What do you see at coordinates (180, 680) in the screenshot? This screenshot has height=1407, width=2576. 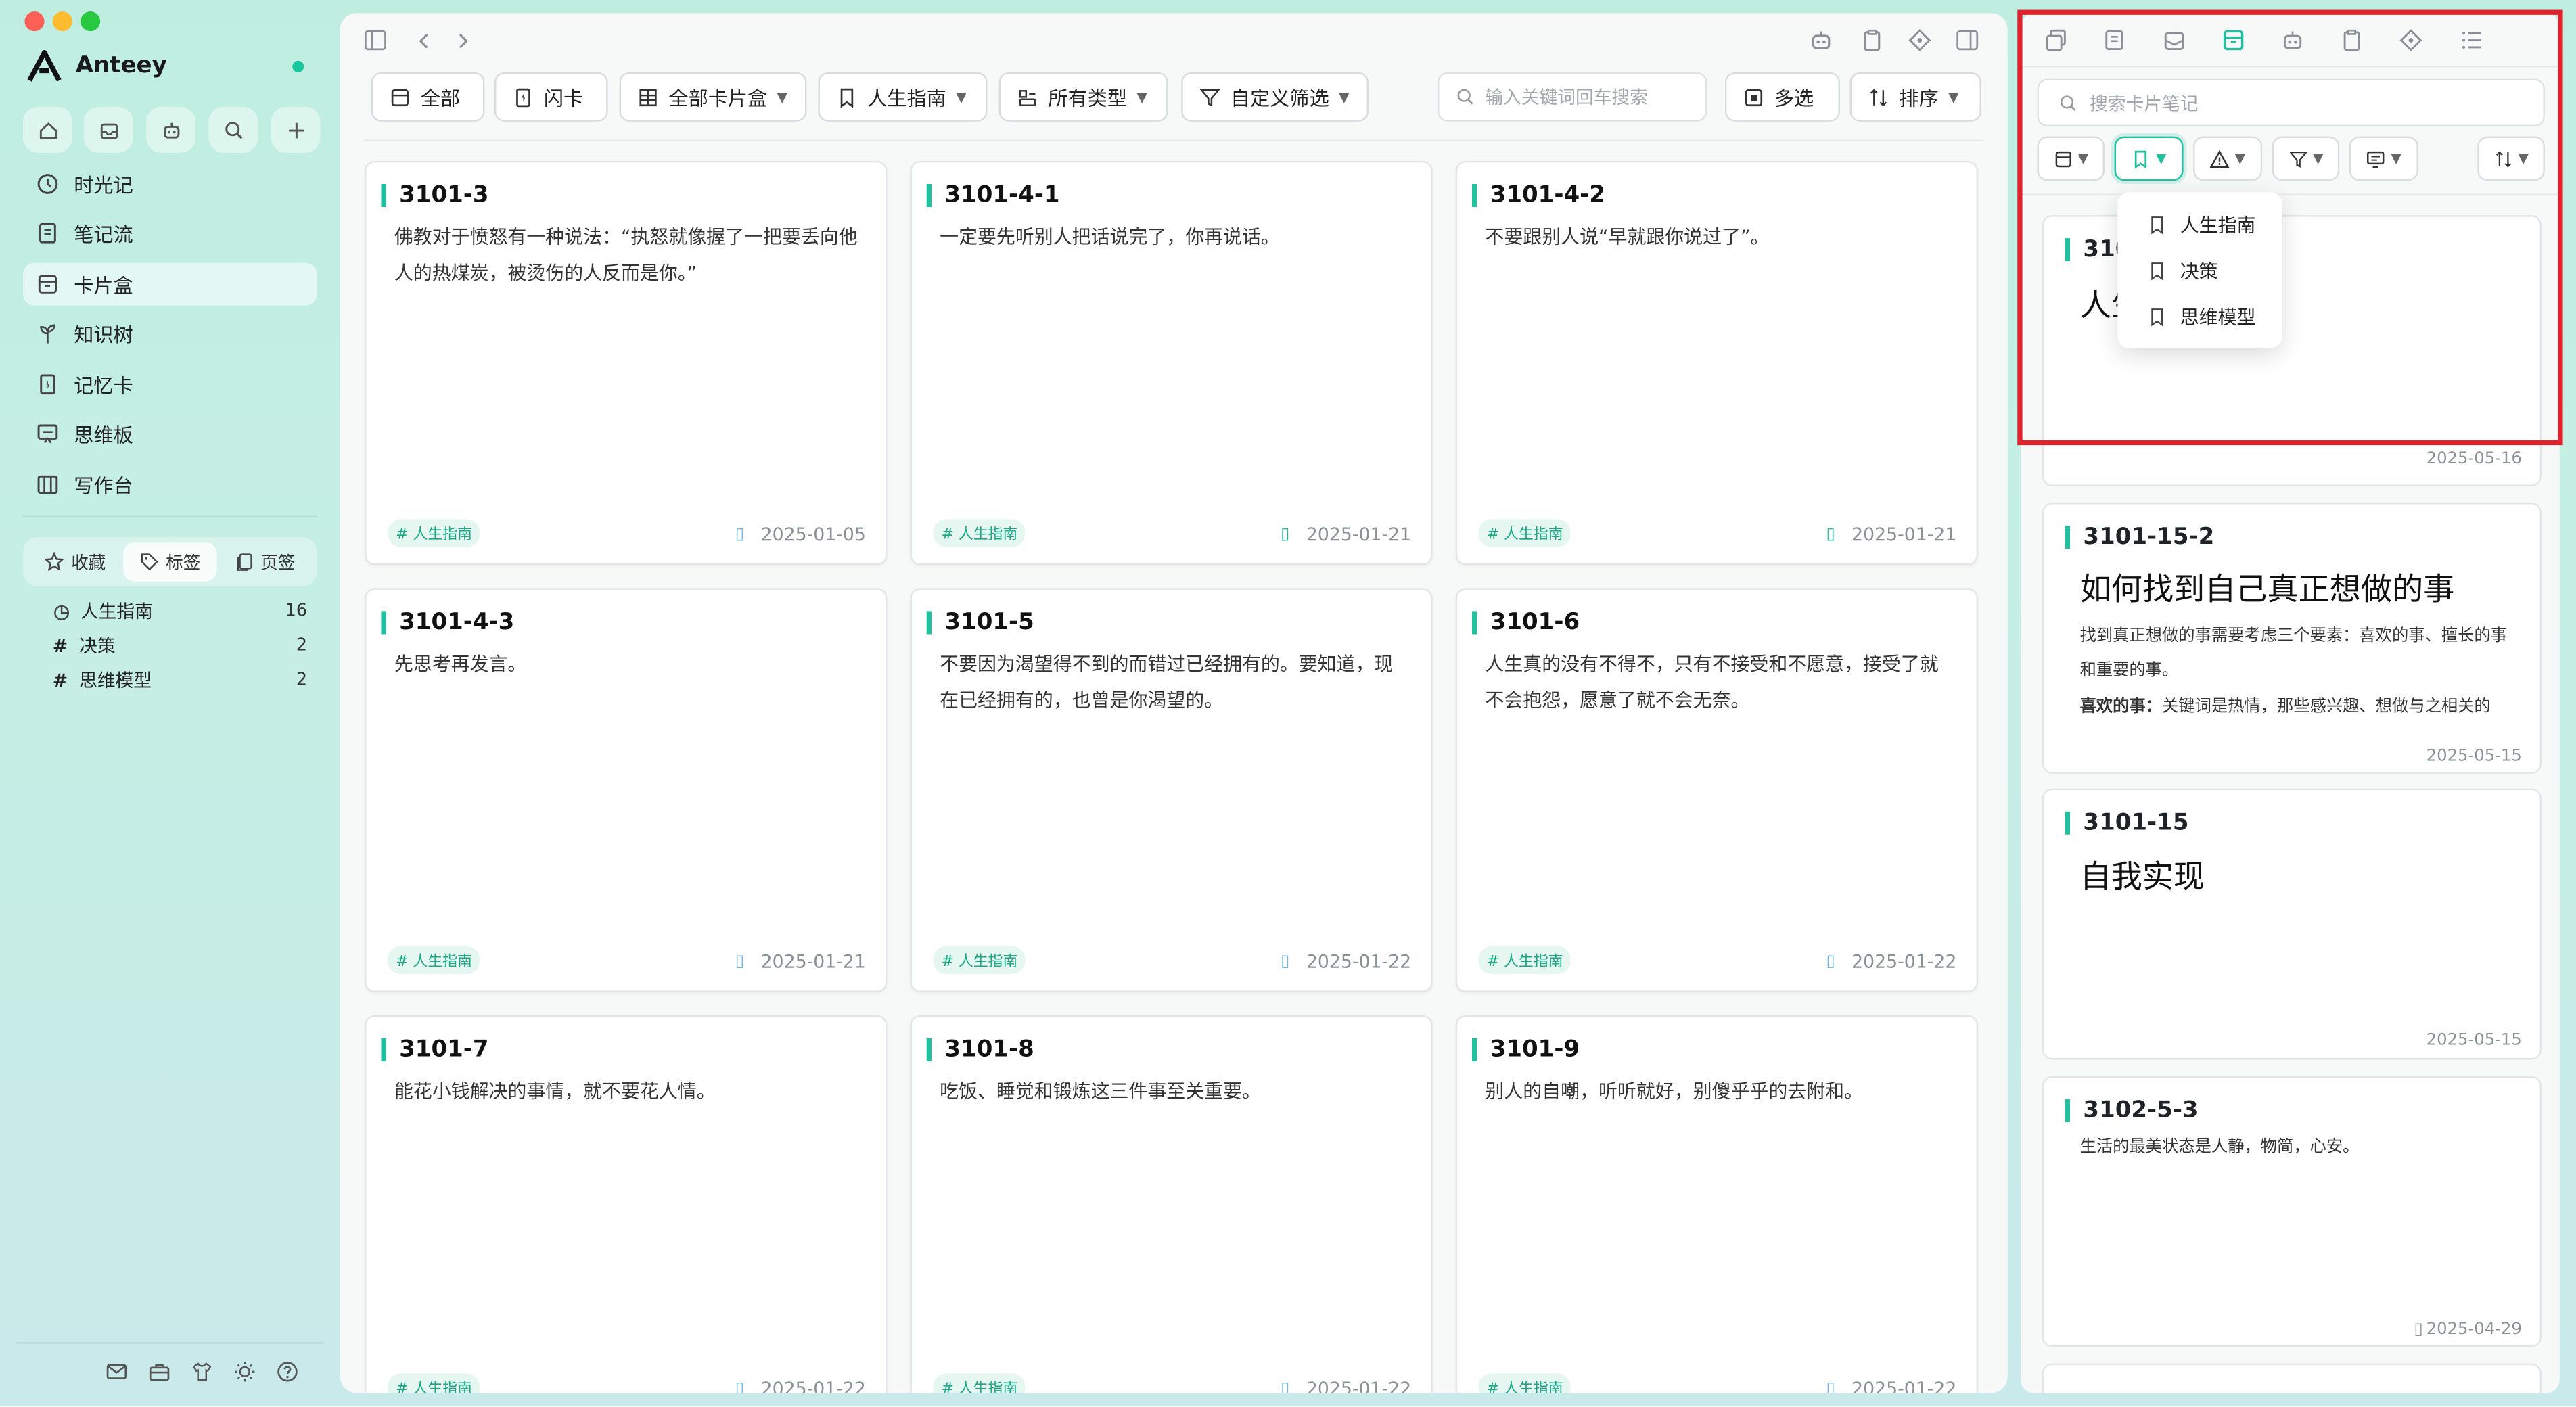 I see `sidebar-tag-item: # 思维模型 2` at bounding box center [180, 680].